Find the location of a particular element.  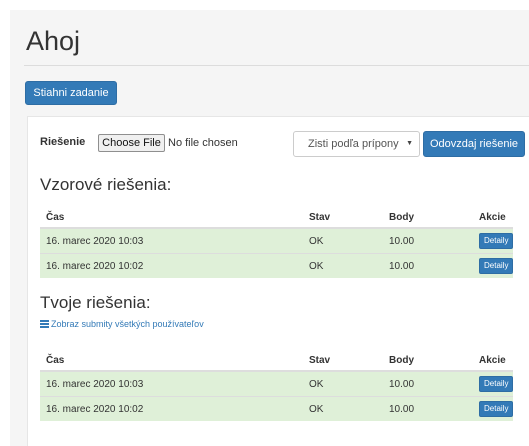

choose-file-button: Choose File is located at coordinates (131, 143).